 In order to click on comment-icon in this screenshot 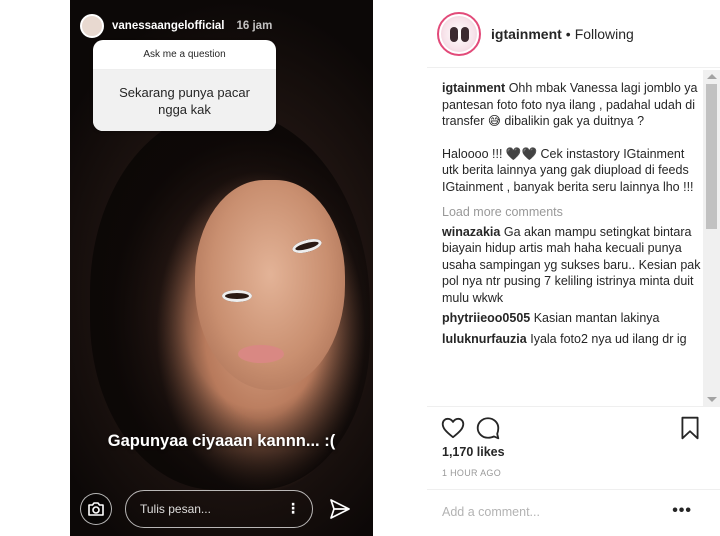, I will do `click(488, 428)`.